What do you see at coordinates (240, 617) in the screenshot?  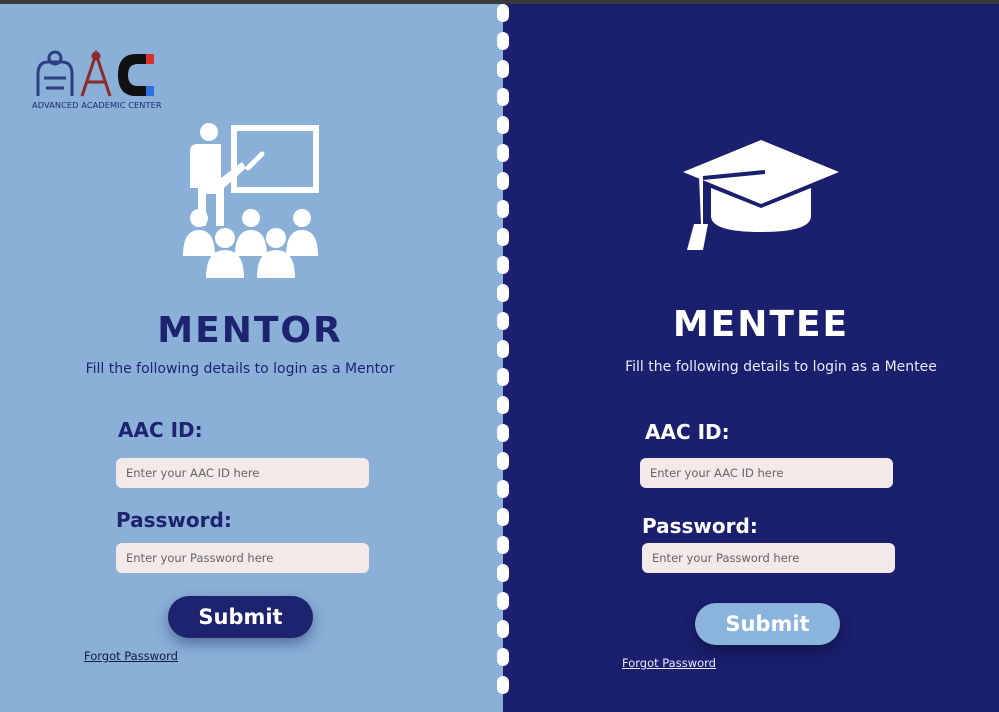 I see `mentor-submit-button: Submit` at bounding box center [240, 617].